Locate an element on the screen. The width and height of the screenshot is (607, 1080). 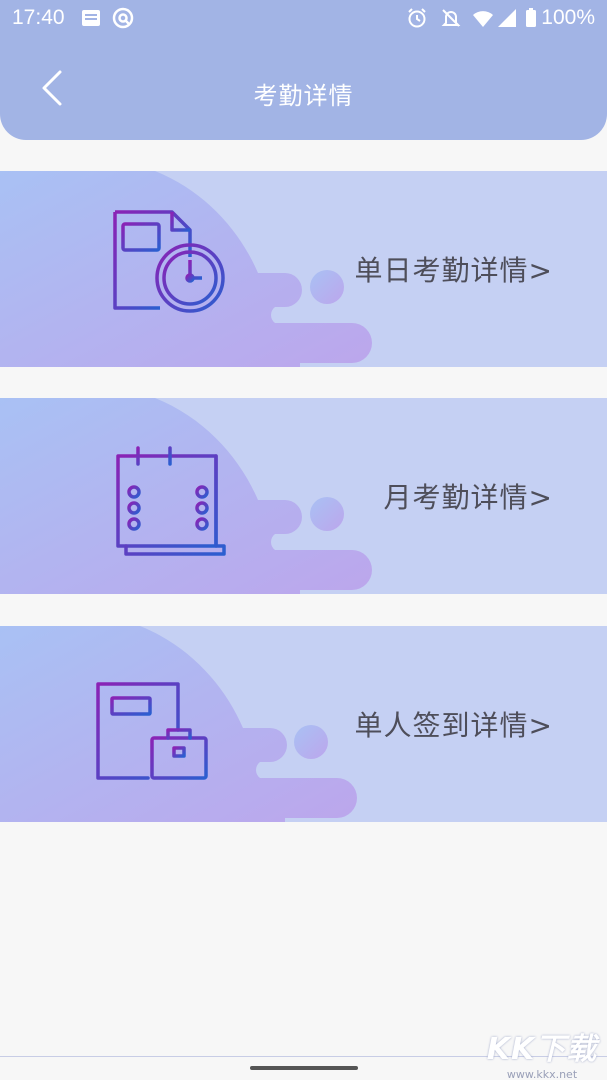
watermark-url: www.kkx.net is located at coordinates (542, 1074).